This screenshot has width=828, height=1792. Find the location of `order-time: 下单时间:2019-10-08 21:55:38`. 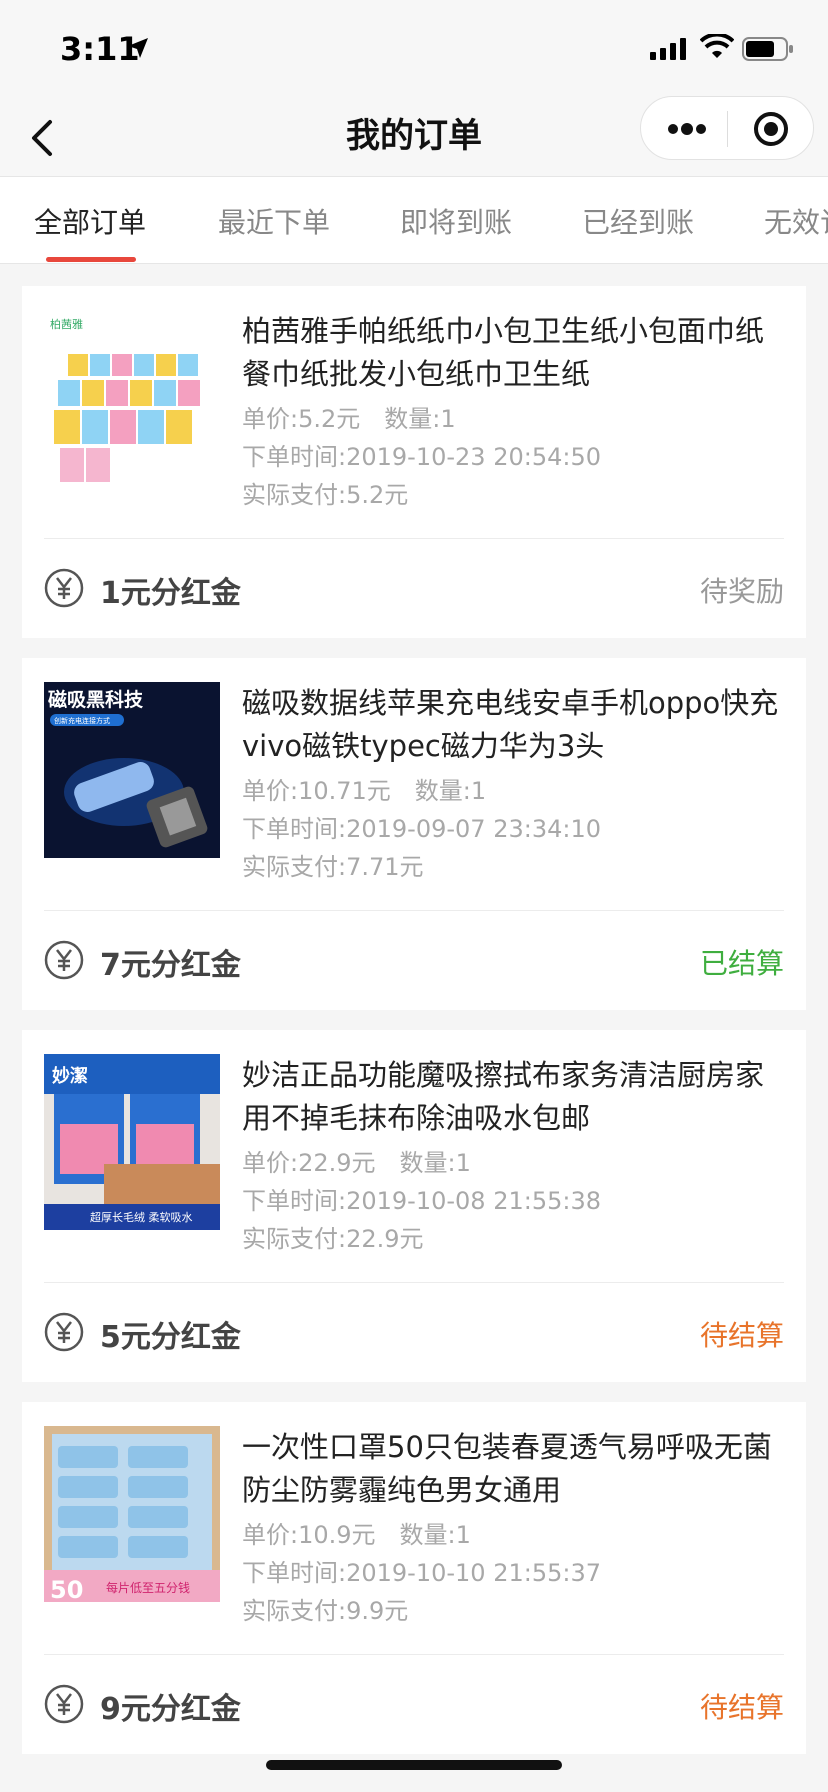

order-time: 下单时间:2019-10-08 21:55:38 is located at coordinates (421, 1201).